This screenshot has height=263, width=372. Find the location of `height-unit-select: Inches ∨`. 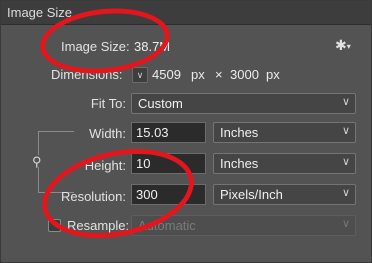

height-unit-select: Inches ∨ is located at coordinates (284, 163).